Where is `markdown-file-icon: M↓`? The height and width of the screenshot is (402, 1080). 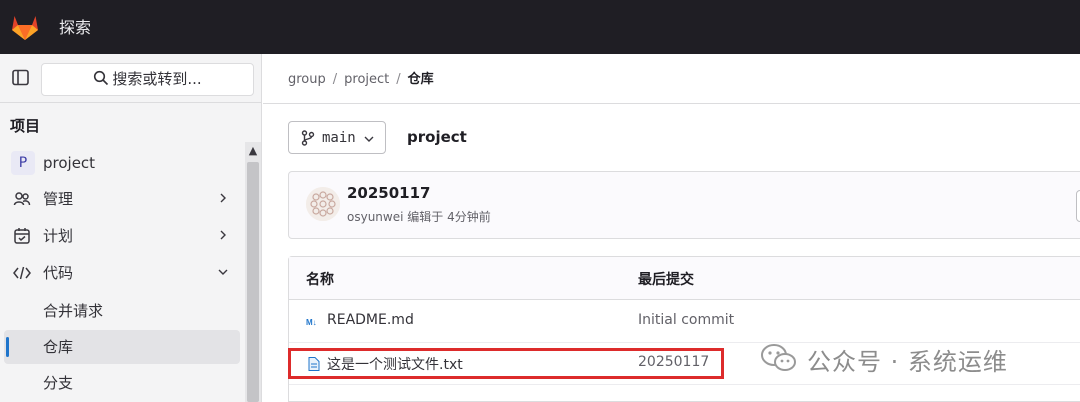 markdown-file-icon: M↓ is located at coordinates (311, 322).